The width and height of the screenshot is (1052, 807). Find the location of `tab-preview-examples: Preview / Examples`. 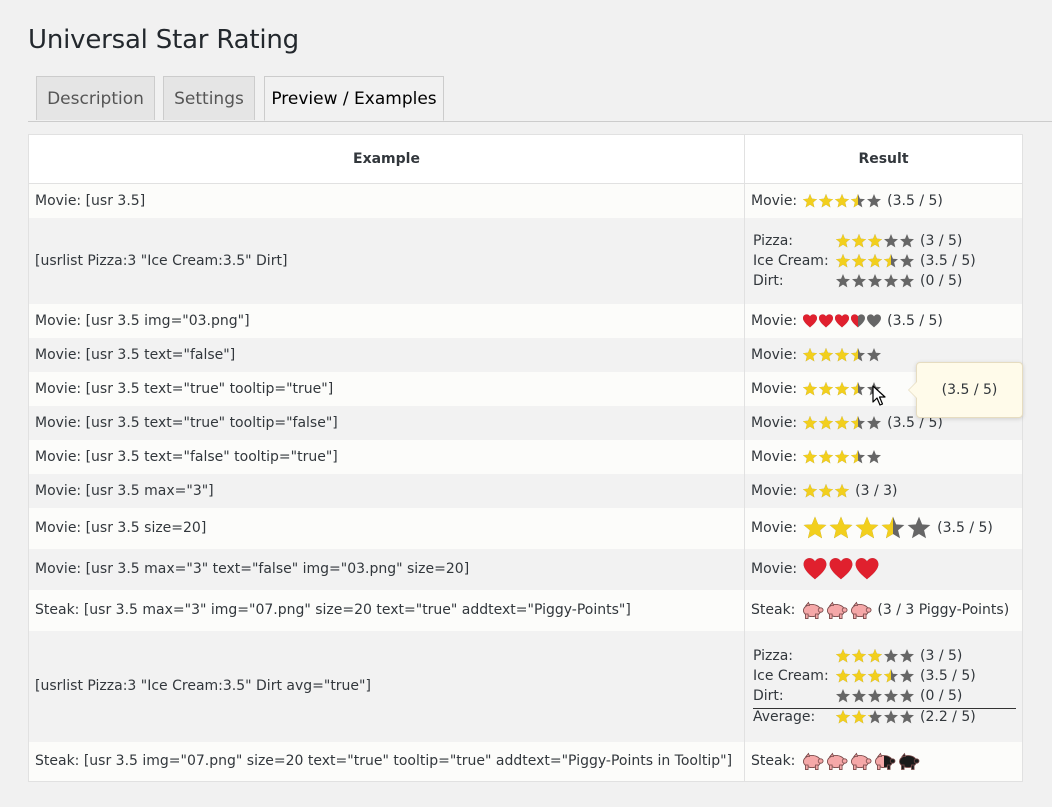

tab-preview-examples: Preview / Examples is located at coordinates (354, 98).